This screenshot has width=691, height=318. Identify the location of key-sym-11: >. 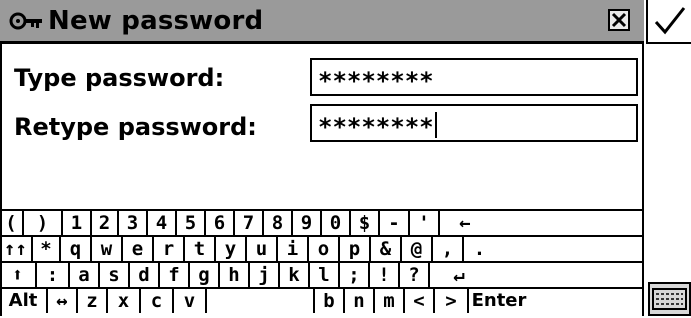
(452, 301).